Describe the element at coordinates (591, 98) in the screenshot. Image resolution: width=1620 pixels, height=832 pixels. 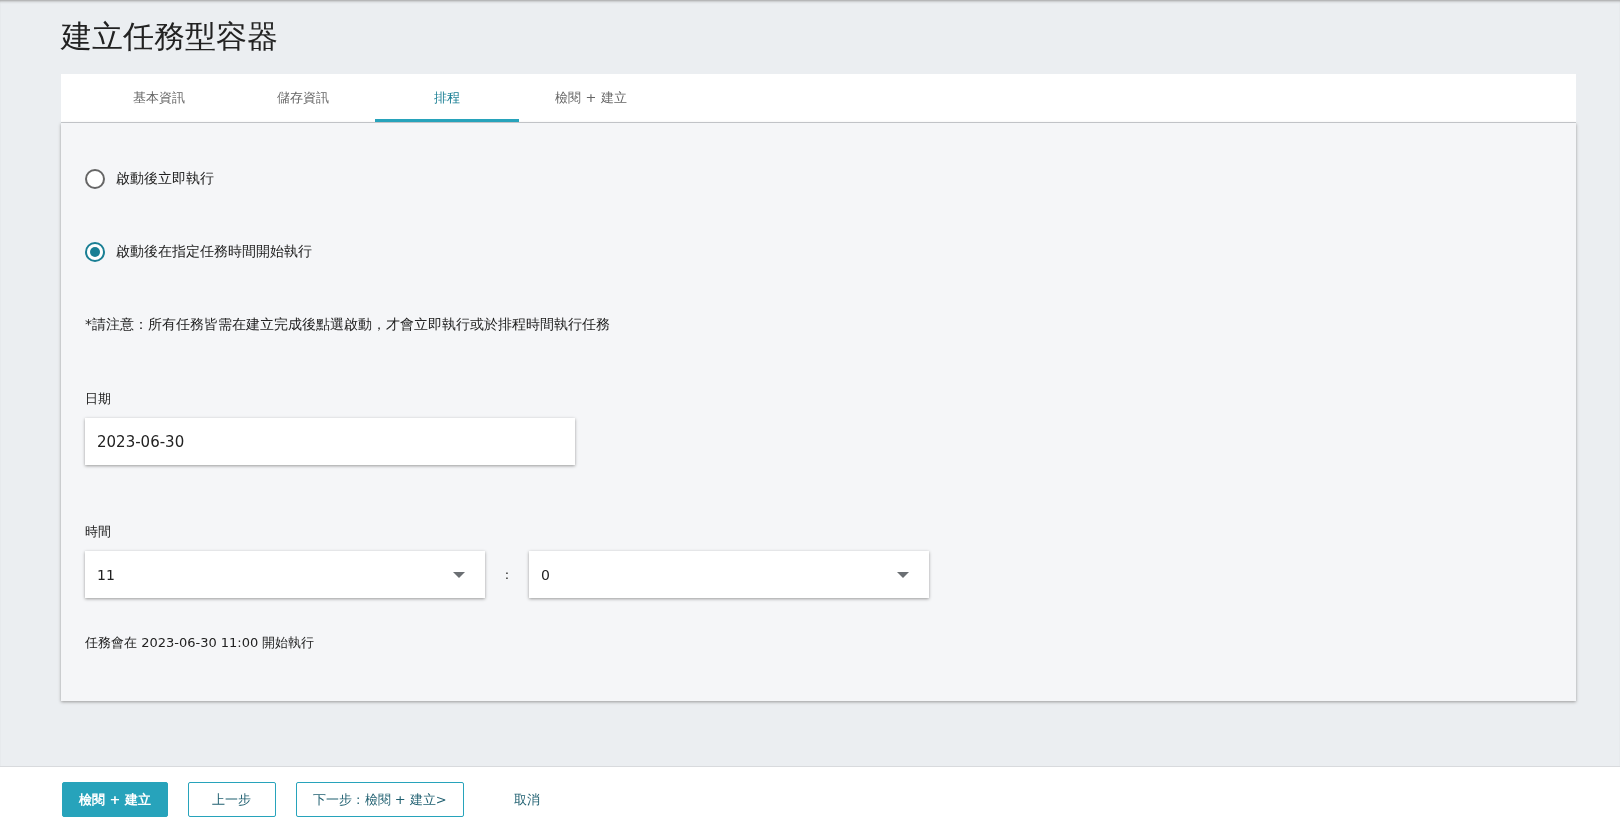
I see `tab: 檢閱 + 建立` at that location.